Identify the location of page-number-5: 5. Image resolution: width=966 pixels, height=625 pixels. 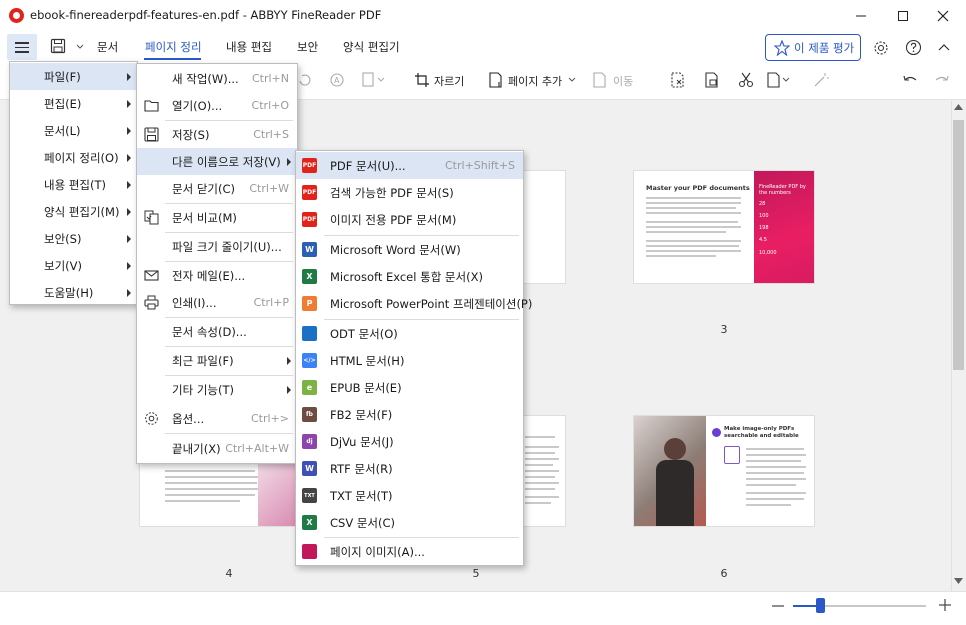
(476, 573).